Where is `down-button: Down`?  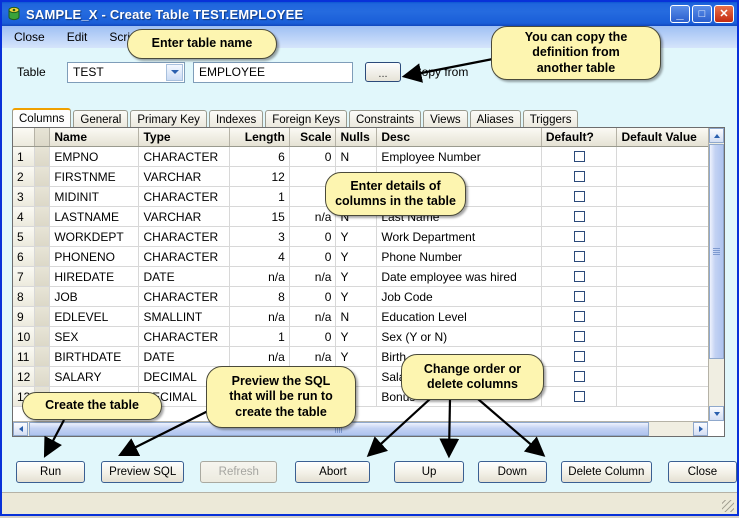 down-button: Down is located at coordinates (512, 472).